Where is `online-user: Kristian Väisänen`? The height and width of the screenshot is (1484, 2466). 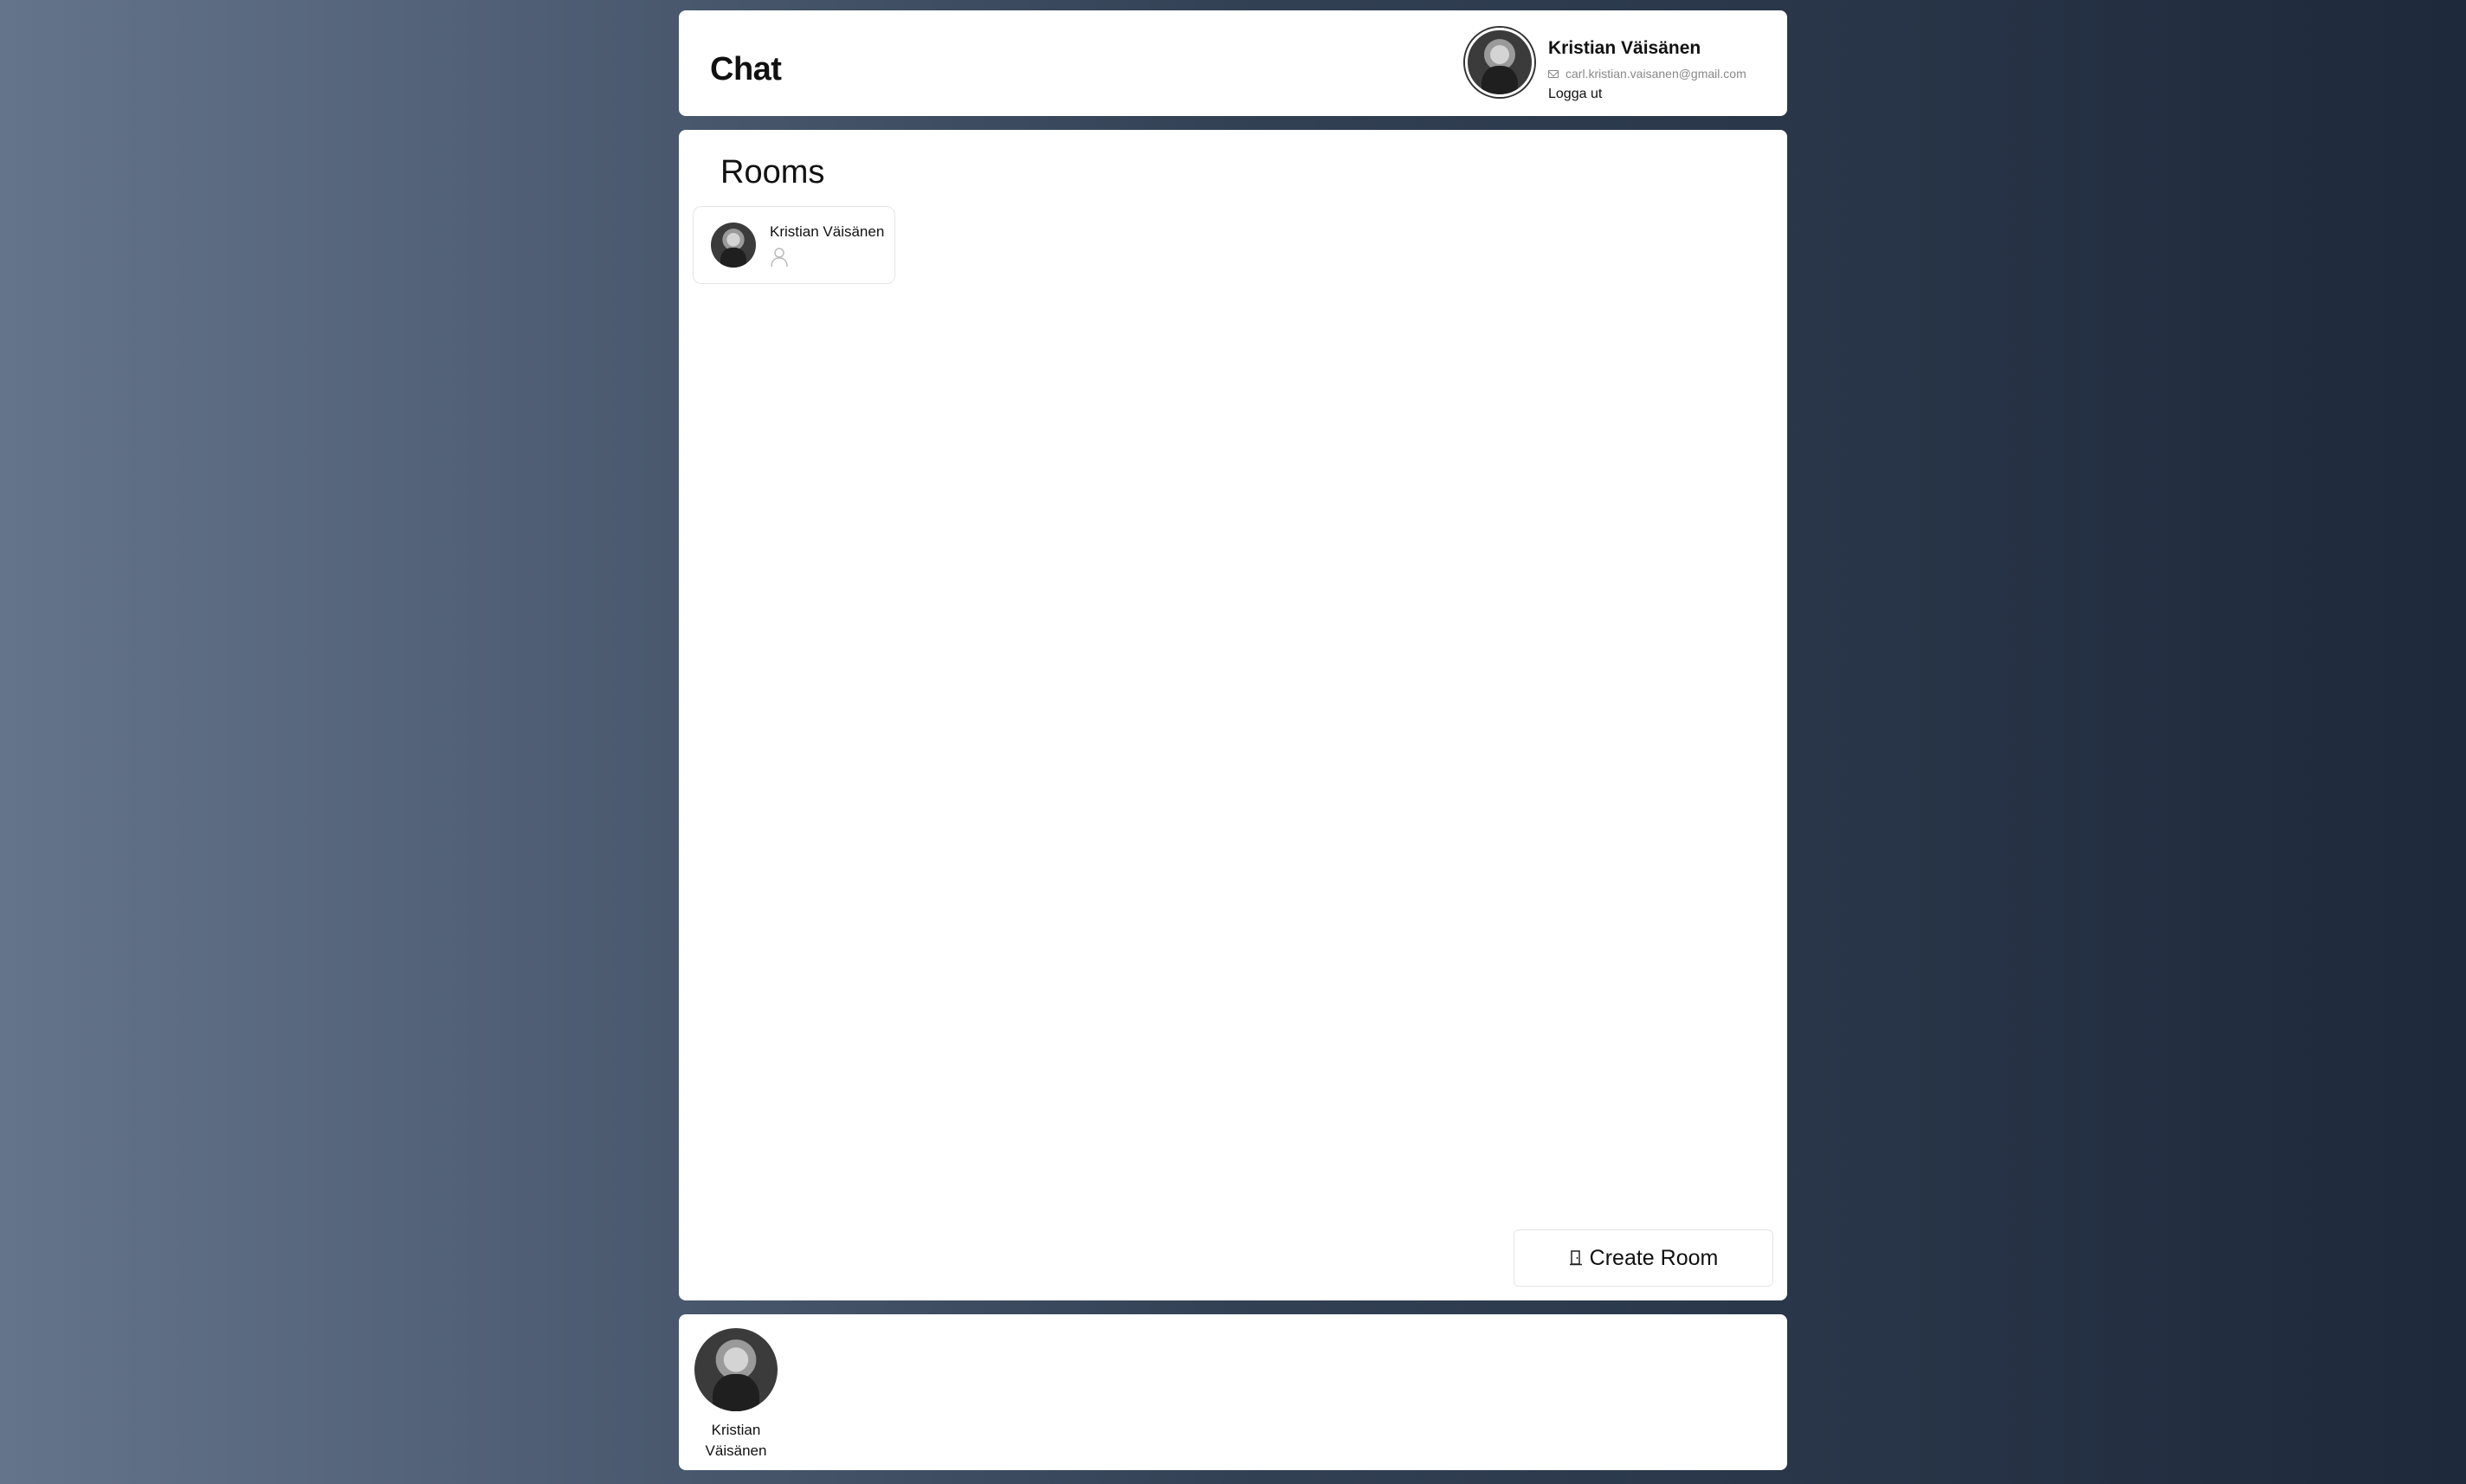
online-user: Kristian Väisänen is located at coordinates (736, 1394).